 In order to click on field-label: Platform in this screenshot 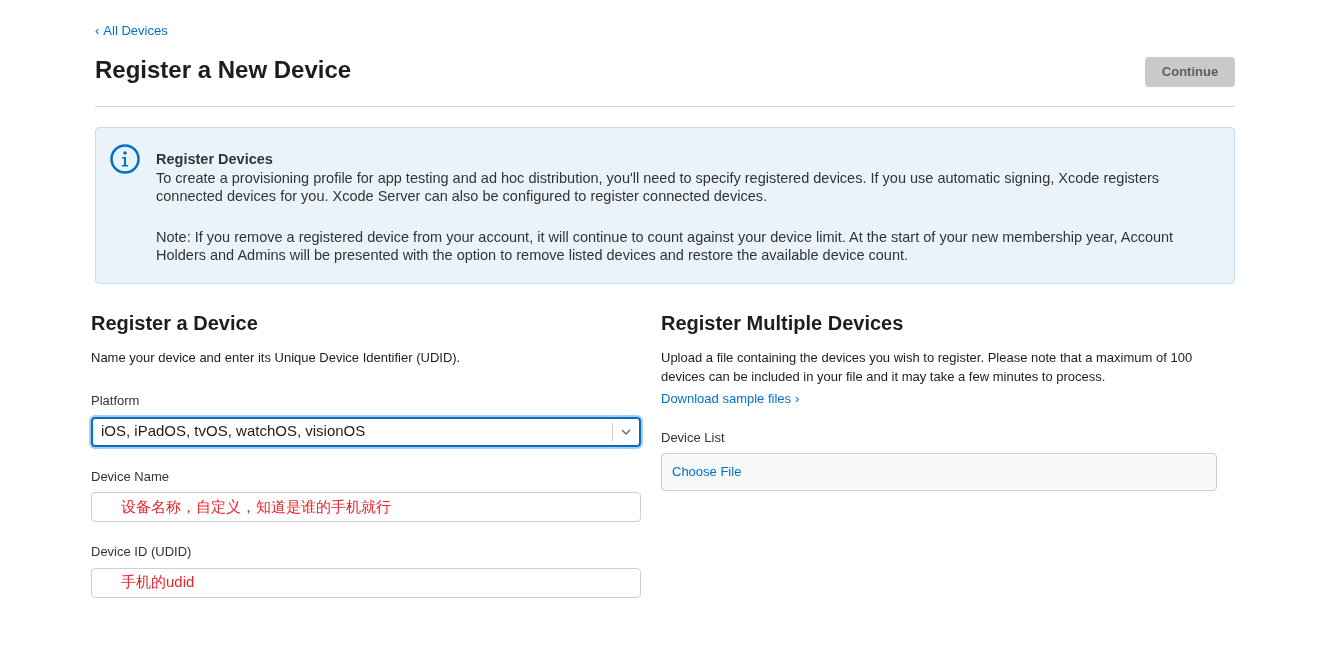, I will do `click(116, 401)`.